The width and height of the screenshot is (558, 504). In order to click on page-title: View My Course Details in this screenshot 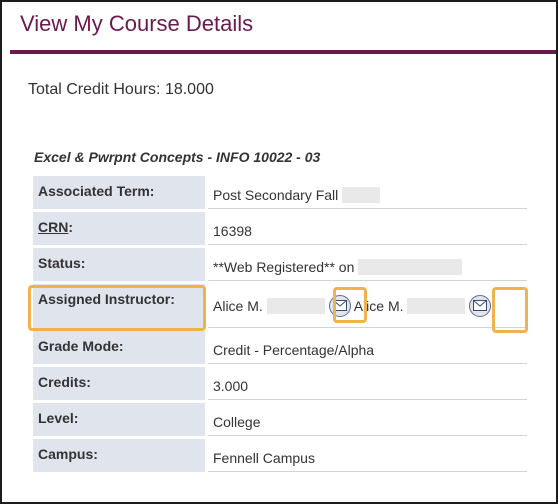, I will do `click(137, 23)`.